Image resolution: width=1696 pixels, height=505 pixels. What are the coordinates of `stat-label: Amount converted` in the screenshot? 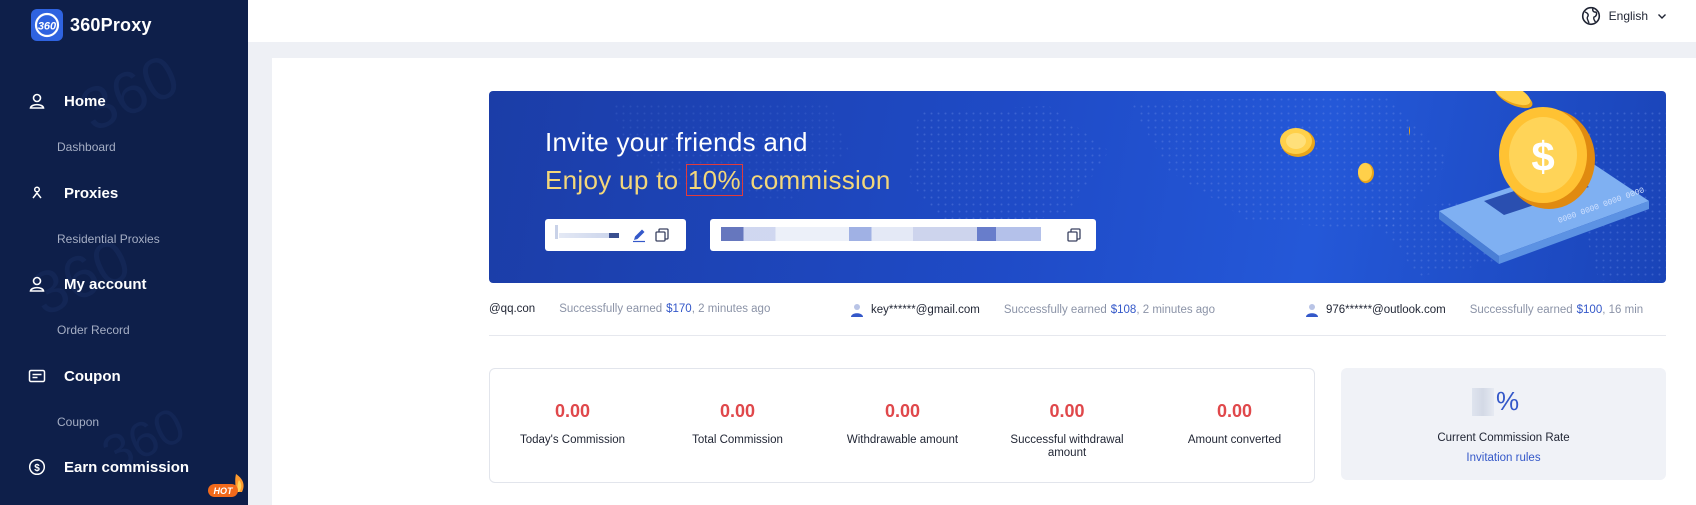 It's located at (1234, 440).